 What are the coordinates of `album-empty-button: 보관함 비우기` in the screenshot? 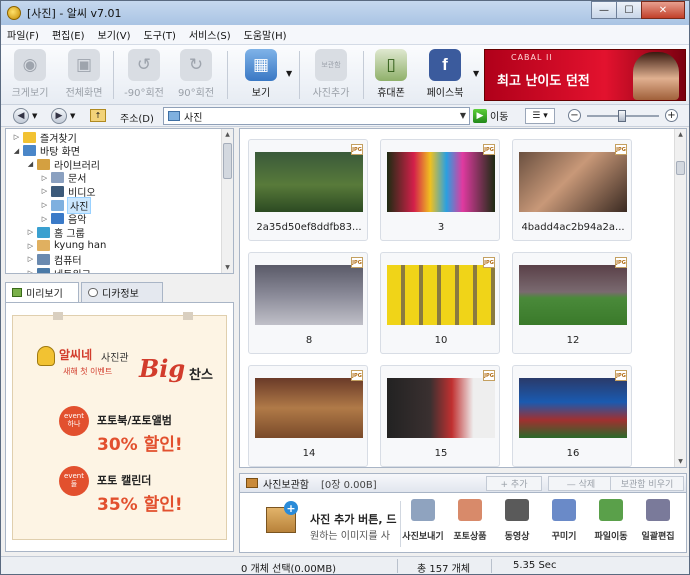 It's located at (647, 483).